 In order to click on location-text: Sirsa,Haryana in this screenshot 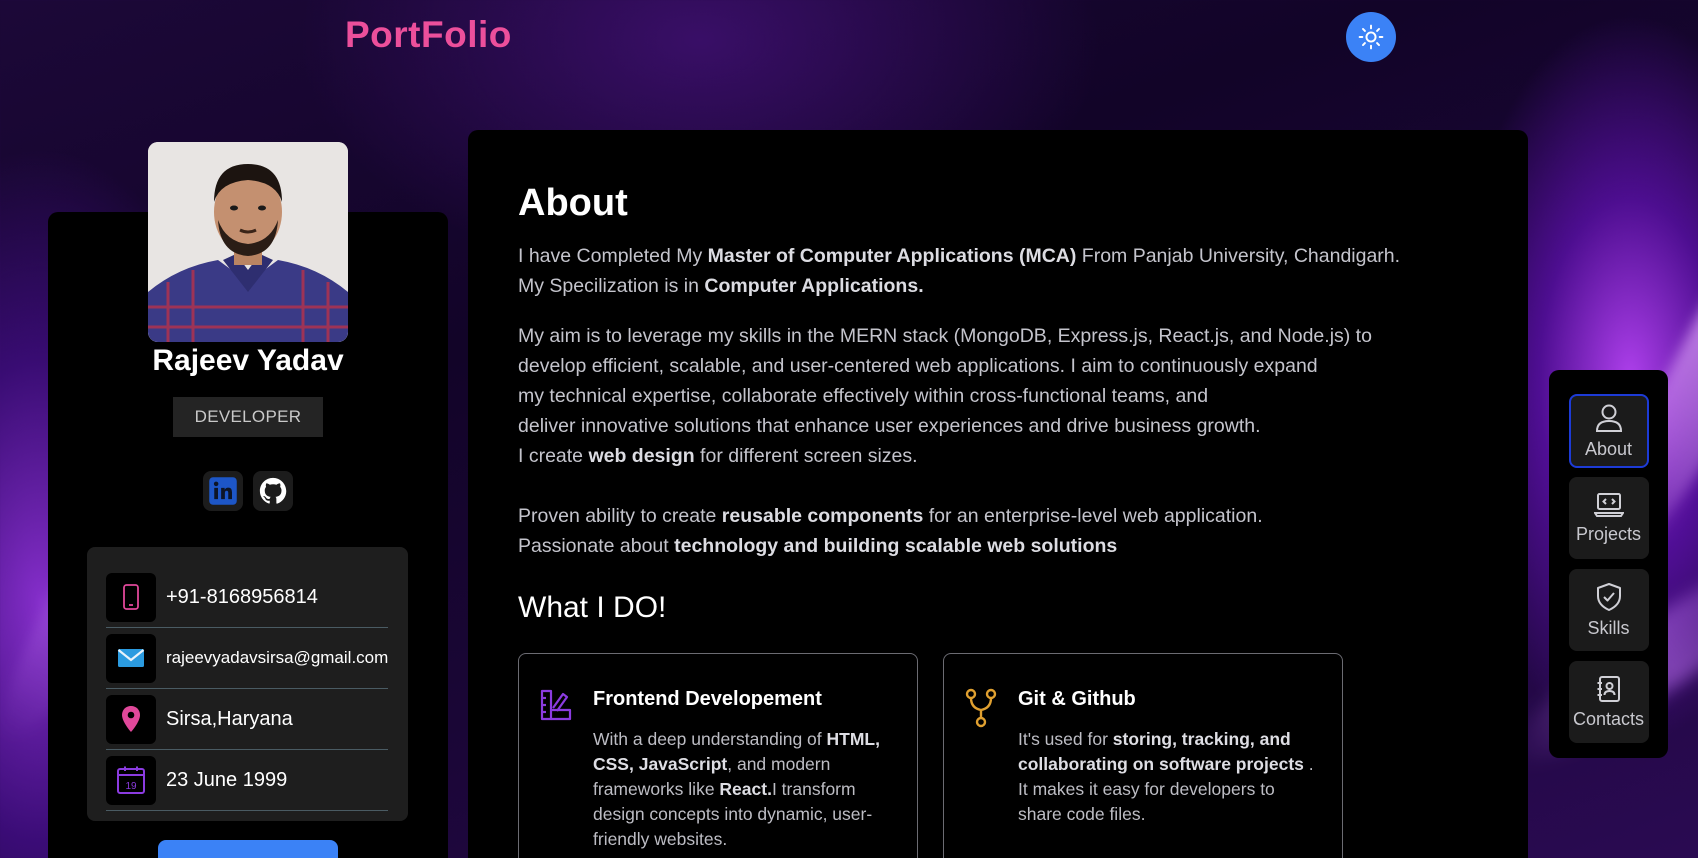, I will do `click(229, 718)`.